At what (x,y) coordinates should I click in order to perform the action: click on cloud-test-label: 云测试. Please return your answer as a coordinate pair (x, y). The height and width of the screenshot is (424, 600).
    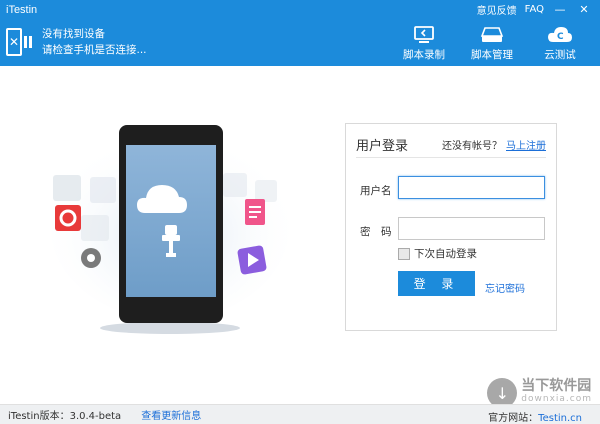
    Looking at the image, I should click on (560, 55).